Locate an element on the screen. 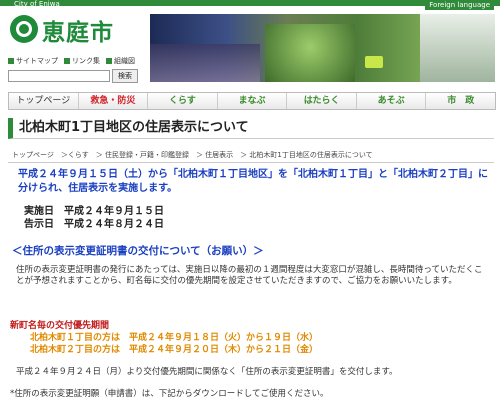 The width and height of the screenshot is (500, 414). nav-leisure: あそぶ is located at coordinates (391, 101).